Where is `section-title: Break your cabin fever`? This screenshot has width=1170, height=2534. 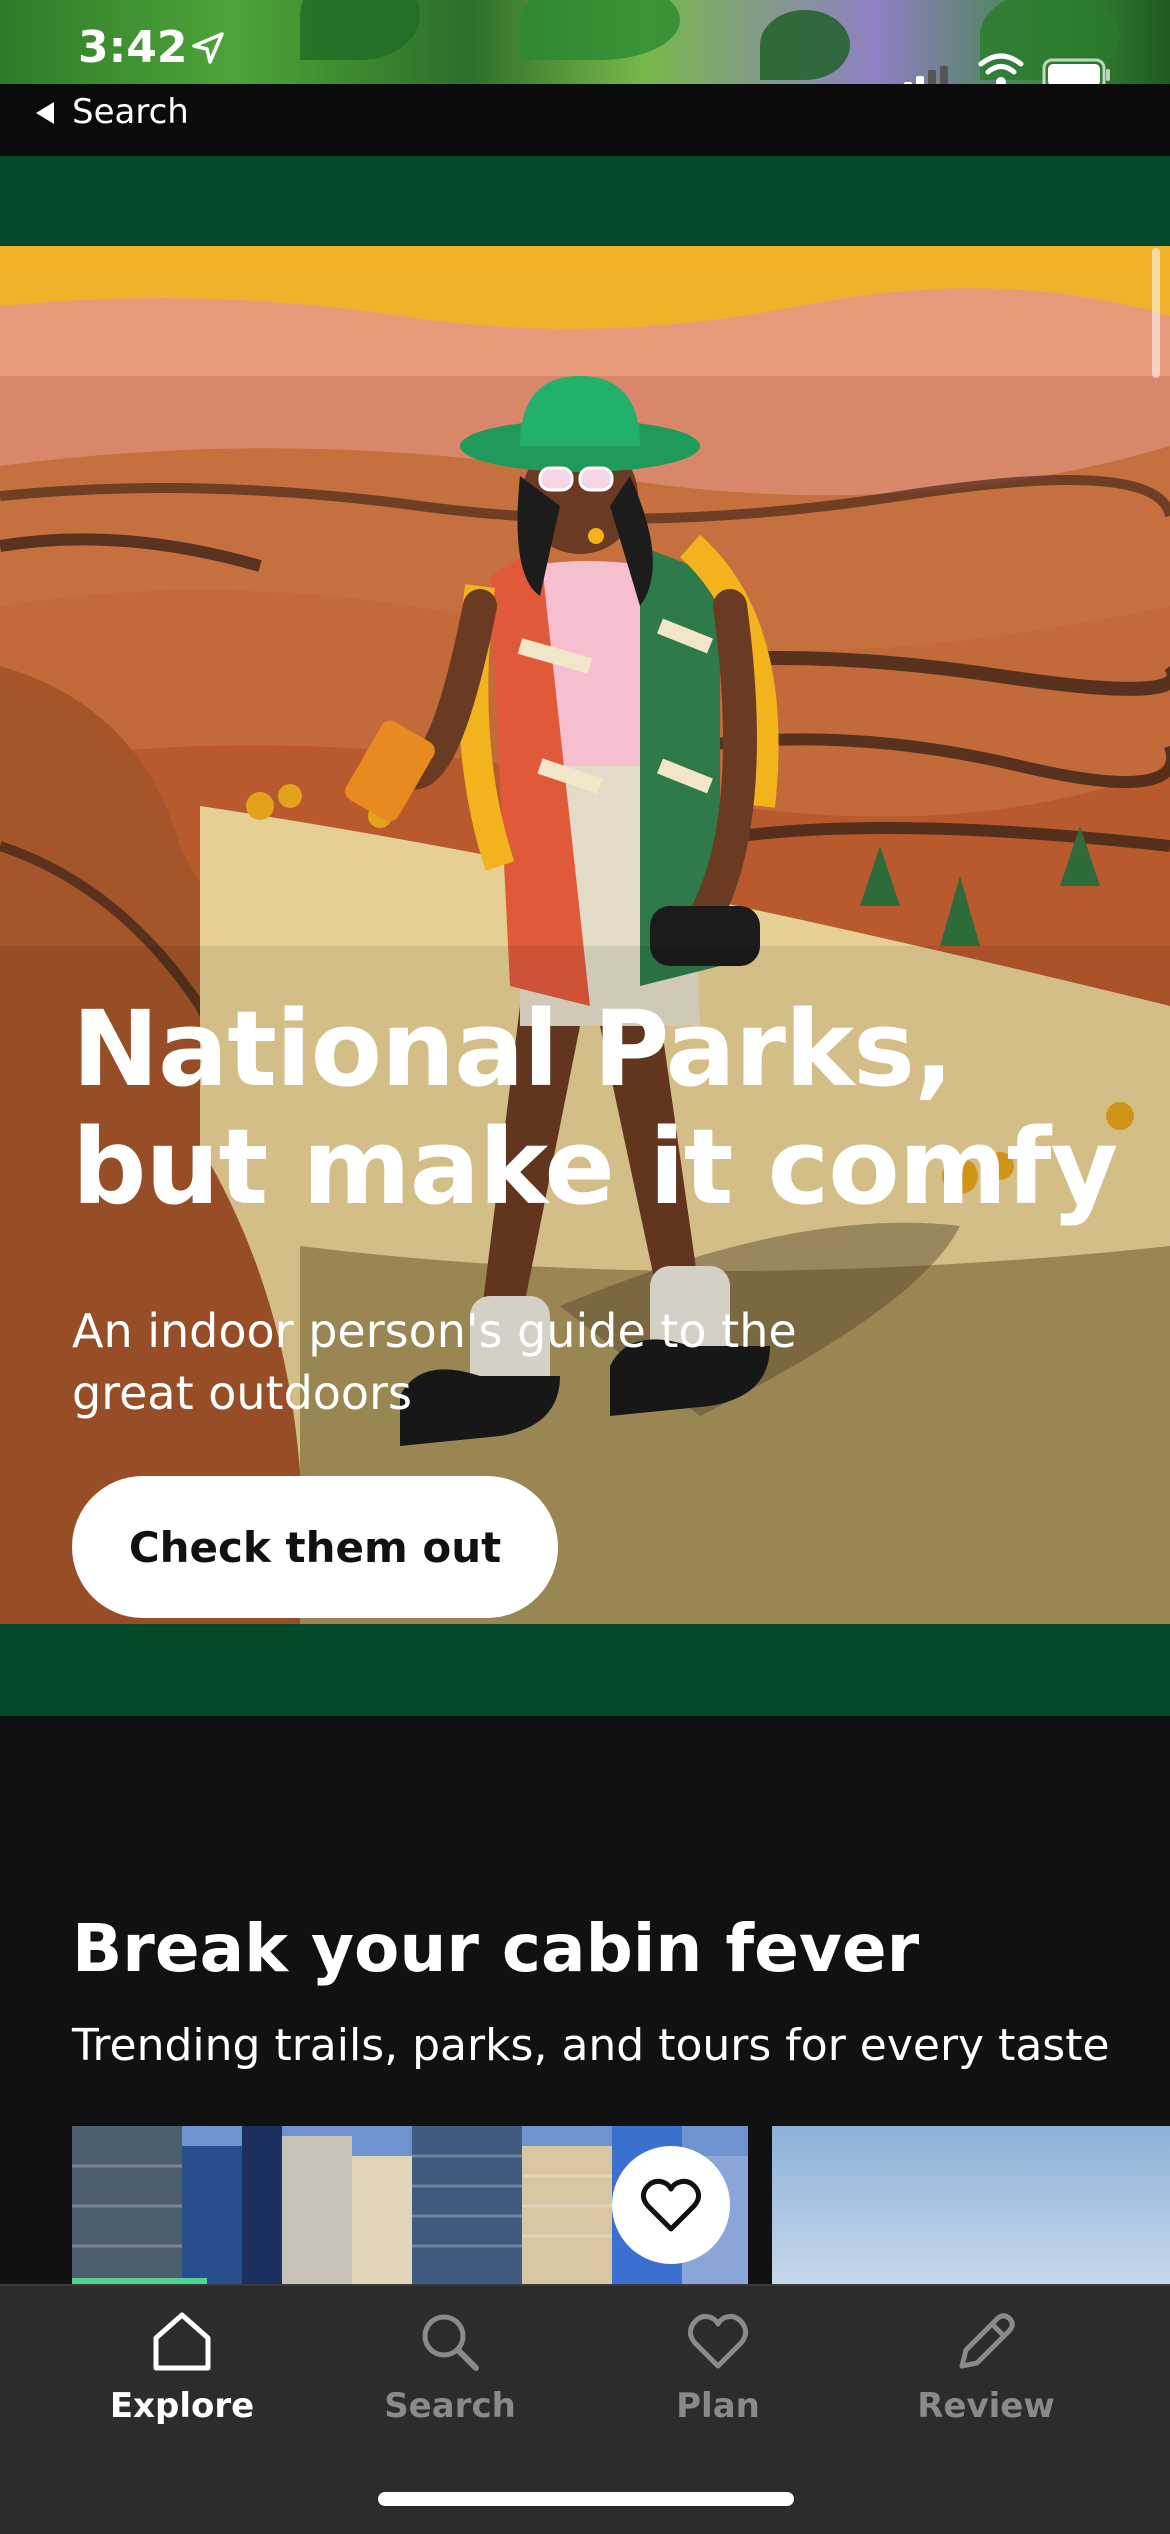 section-title: Break your cabin fever is located at coordinates (496, 1948).